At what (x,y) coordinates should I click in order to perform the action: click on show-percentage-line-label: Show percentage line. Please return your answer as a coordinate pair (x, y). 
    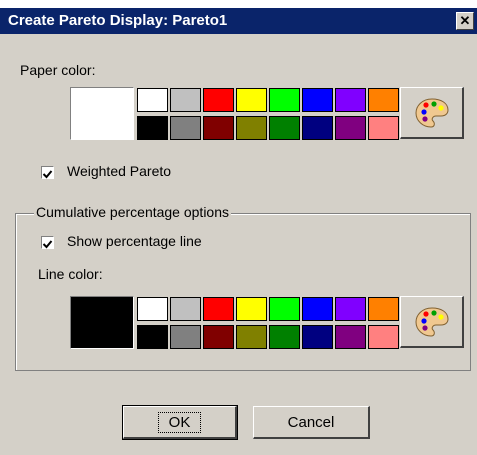
    Looking at the image, I should click on (134, 241).